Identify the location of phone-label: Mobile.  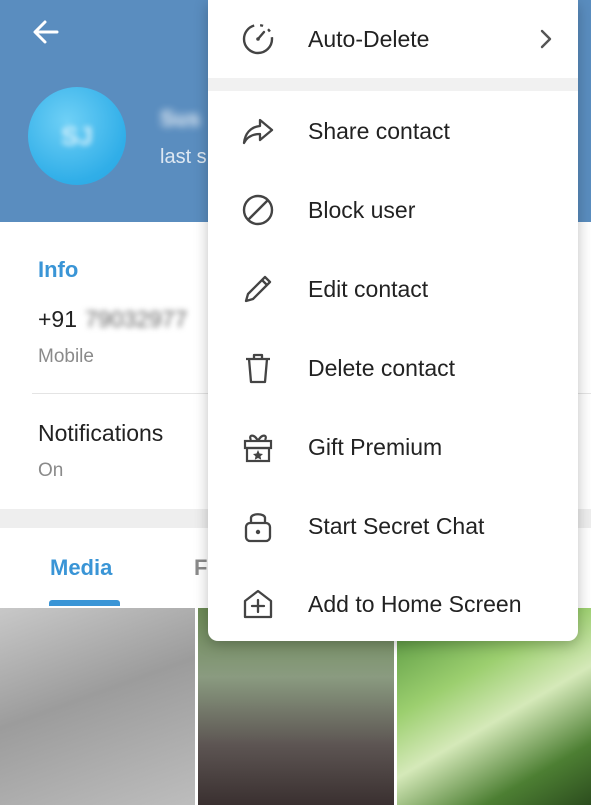
(66, 356).